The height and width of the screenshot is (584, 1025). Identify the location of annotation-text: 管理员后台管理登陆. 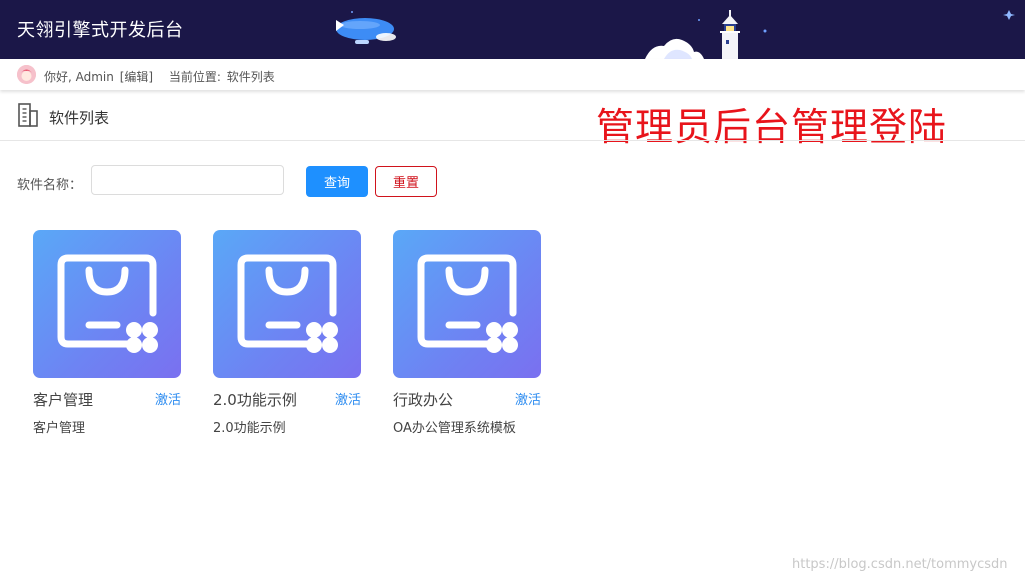
(772, 127).